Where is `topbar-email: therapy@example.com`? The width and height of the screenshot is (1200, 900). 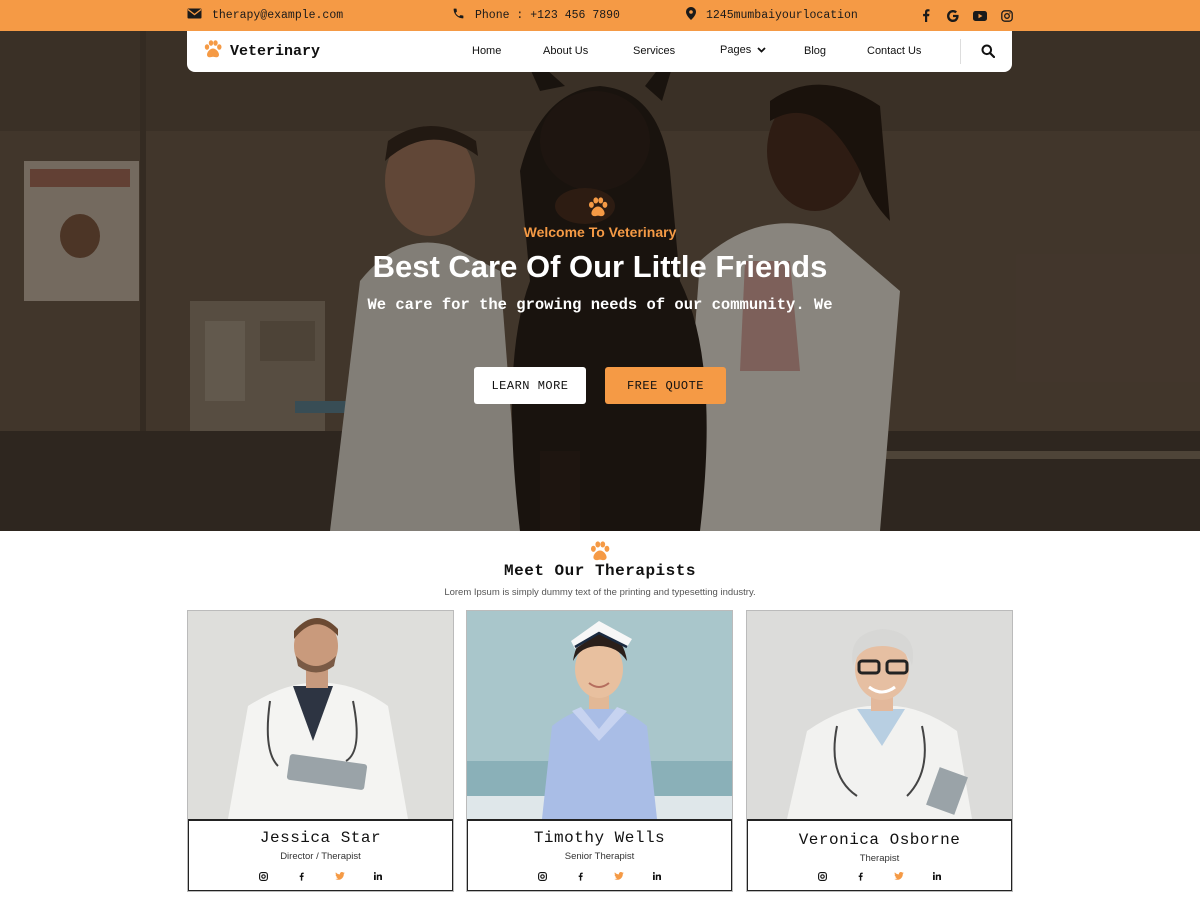
topbar-email: therapy@example.com is located at coordinates (265, 15).